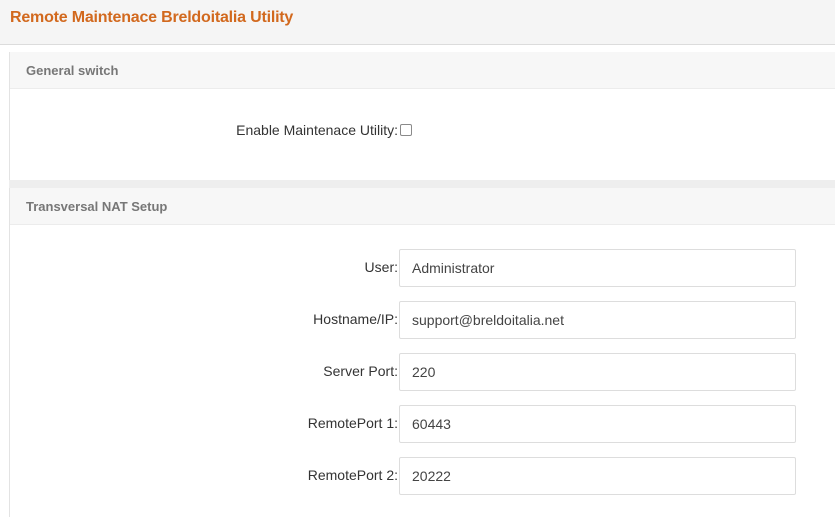 This screenshot has width=835, height=517. What do you see at coordinates (352, 475) in the screenshot?
I see `remote-port-2-label: RemotePort 2:` at bounding box center [352, 475].